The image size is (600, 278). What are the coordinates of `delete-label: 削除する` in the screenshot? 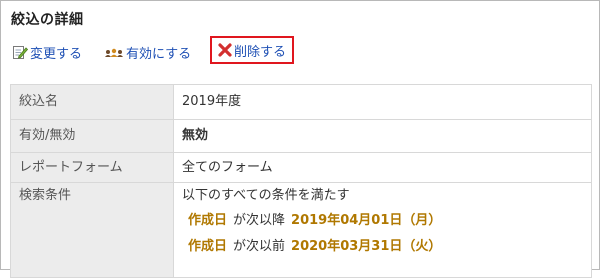 It's located at (260, 52).